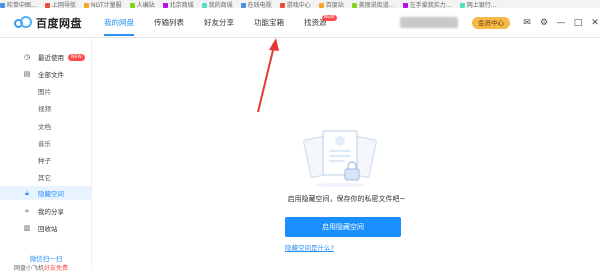 Image resolution: width=600 pixels, height=272 pixels. What do you see at coordinates (343, 227) in the screenshot?
I see `enable-hidden-space-button: 启用隐藏空间` at bounding box center [343, 227].